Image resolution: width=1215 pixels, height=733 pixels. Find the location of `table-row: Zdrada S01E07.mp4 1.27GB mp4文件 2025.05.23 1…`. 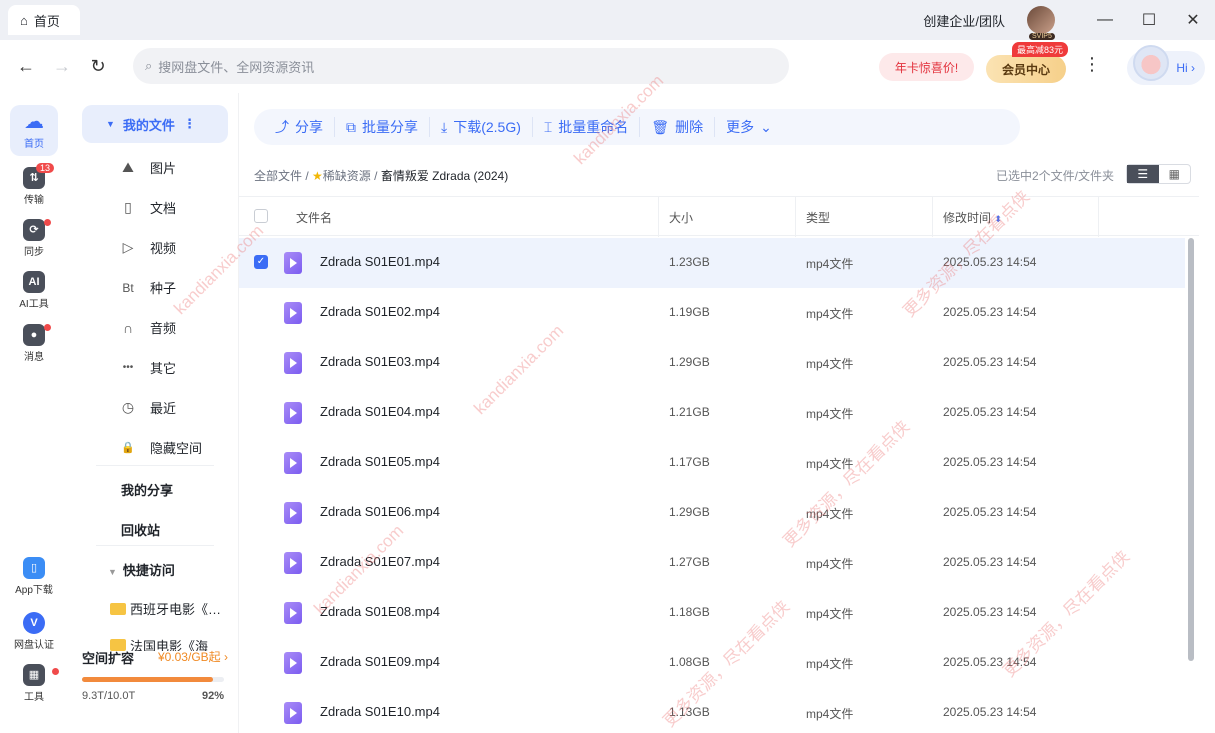

table-row: Zdrada S01E07.mp4 1.27GB mp4文件 2025.05.23 1… is located at coordinates (712, 563).